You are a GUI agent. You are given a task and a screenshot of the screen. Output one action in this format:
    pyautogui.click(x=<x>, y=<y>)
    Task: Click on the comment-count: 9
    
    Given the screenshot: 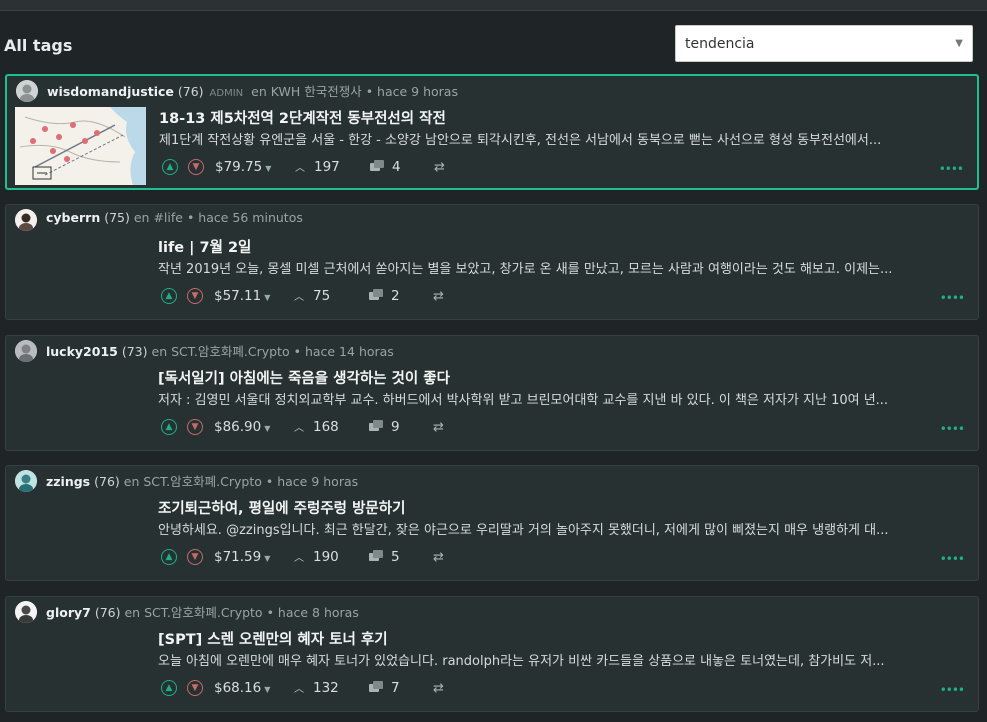 What is the action you would take?
    pyautogui.click(x=384, y=427)
    